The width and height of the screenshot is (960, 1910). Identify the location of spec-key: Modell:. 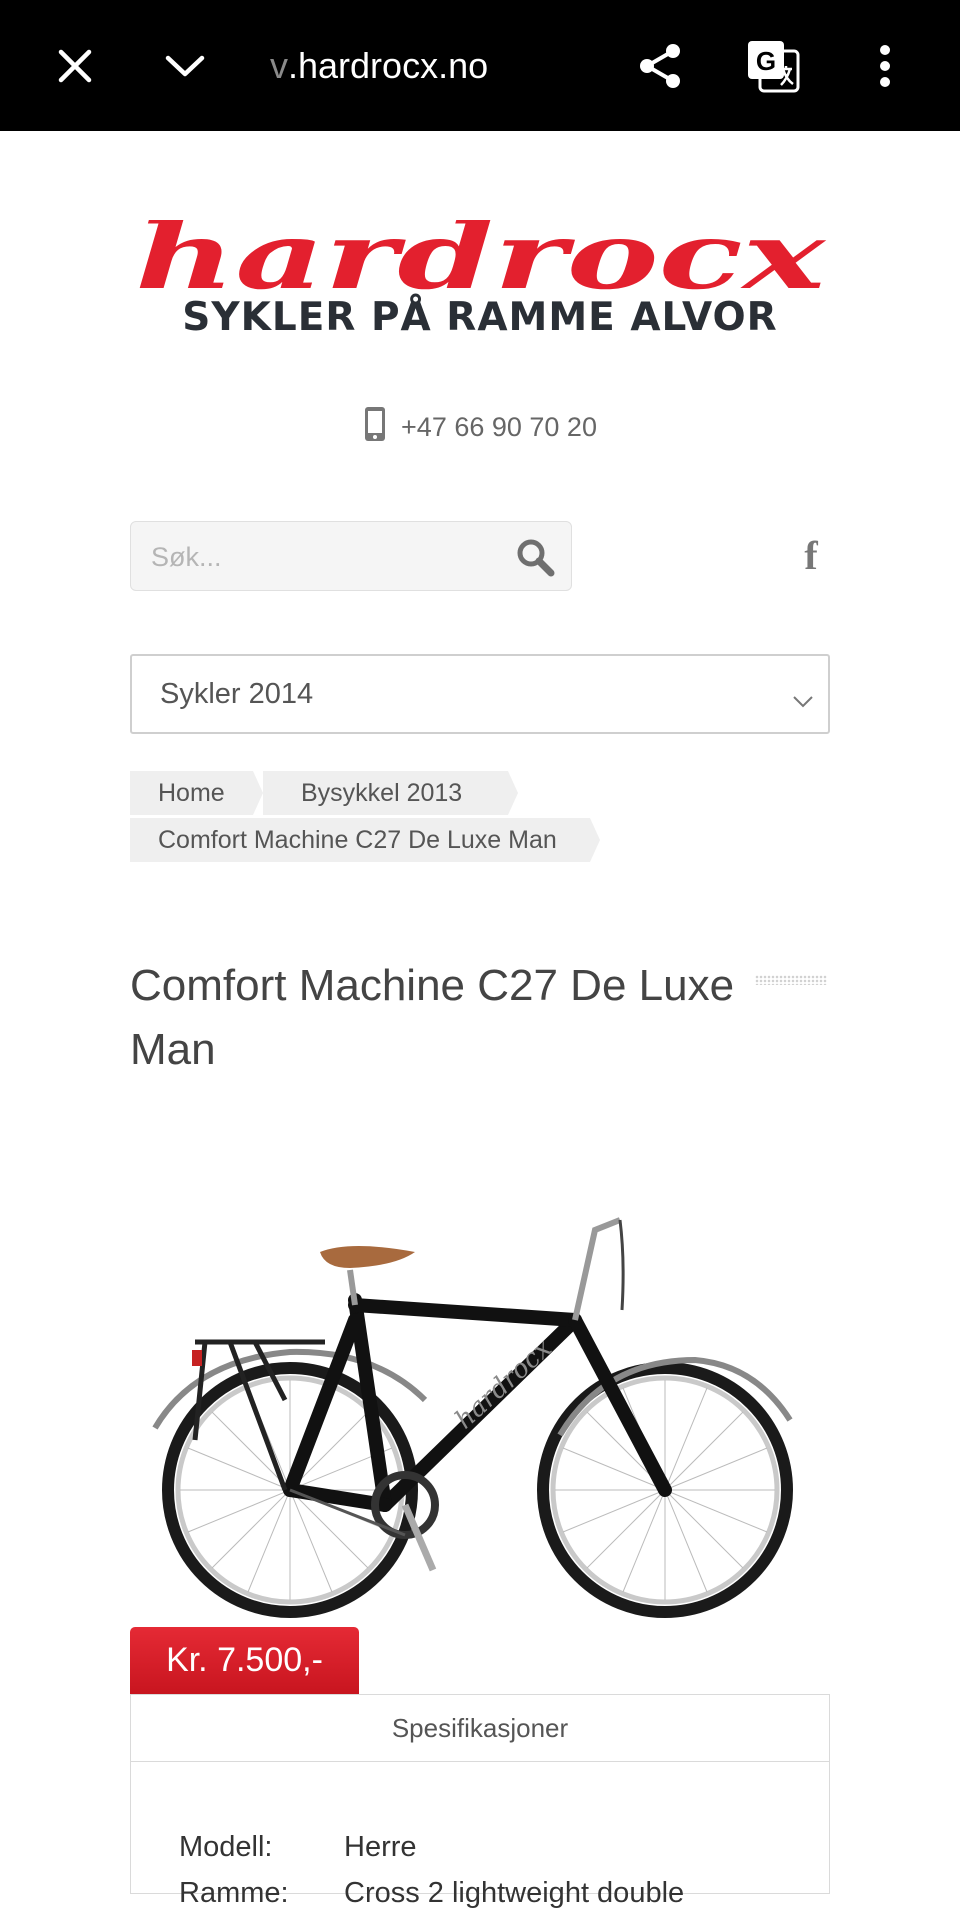
(226, 1847).